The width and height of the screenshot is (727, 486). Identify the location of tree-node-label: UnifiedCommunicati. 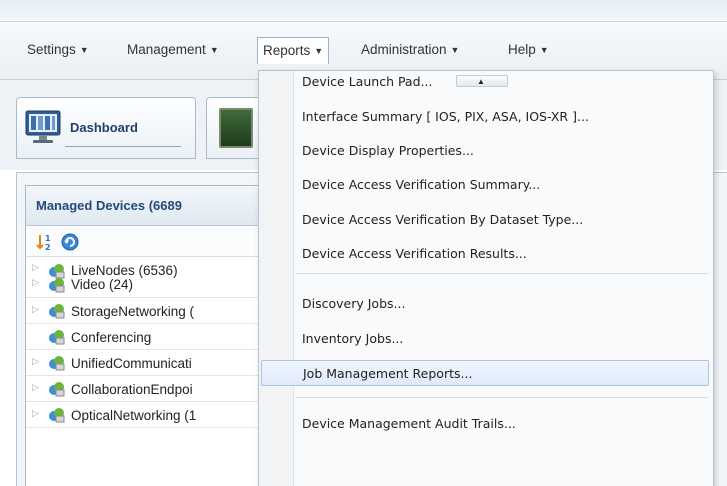
(131, 363).